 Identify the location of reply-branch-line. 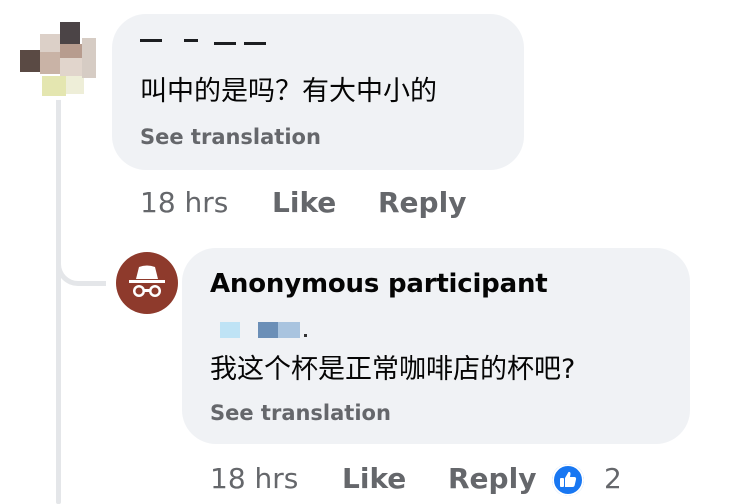
(81, 258).